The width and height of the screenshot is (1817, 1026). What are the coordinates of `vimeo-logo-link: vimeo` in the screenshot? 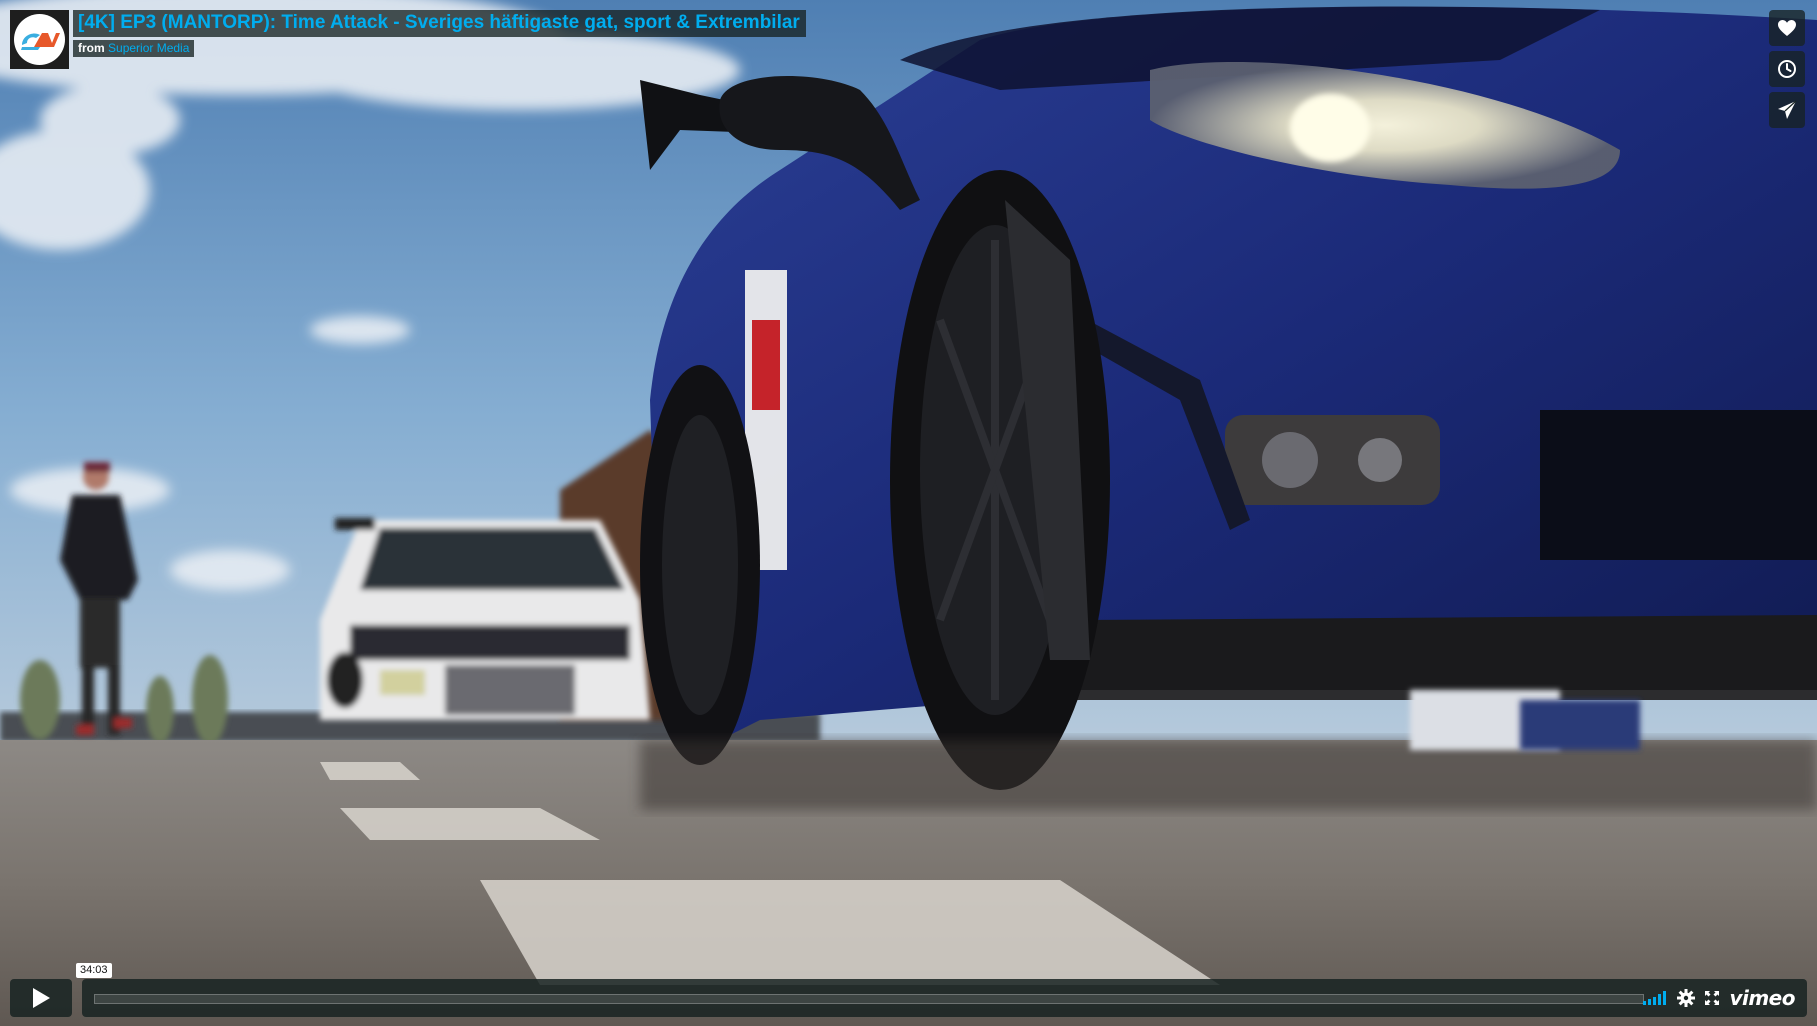 It's located at (1762, 998).